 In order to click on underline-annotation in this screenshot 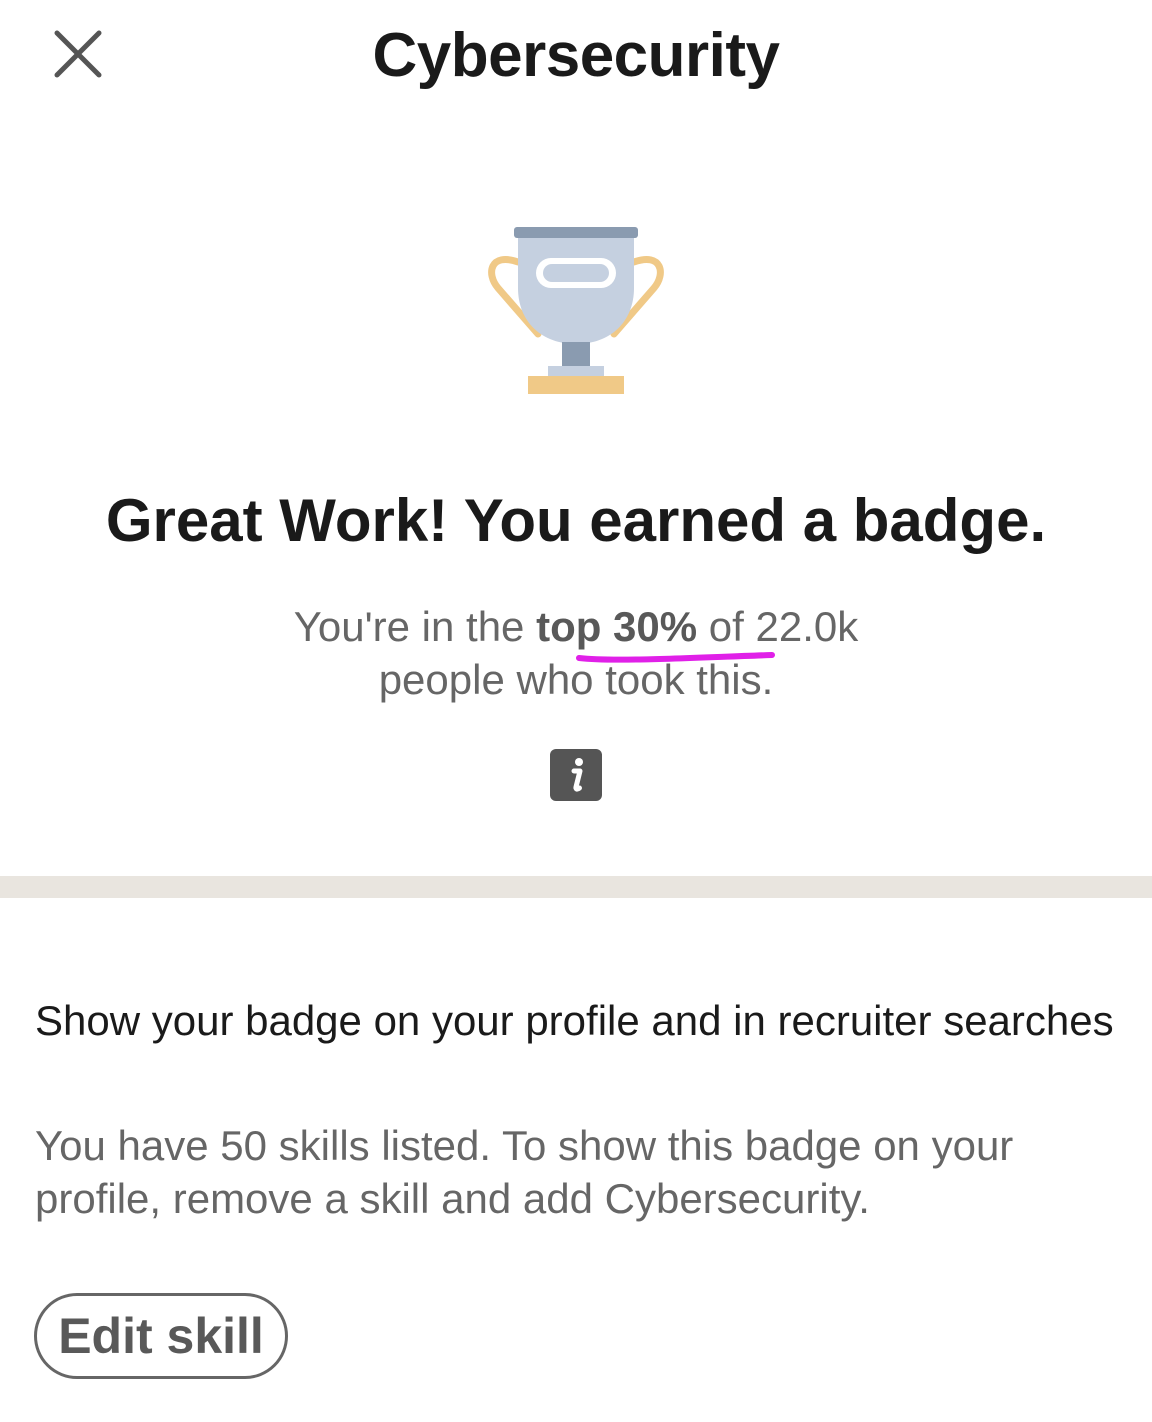, I will do `click(675, 657)`.